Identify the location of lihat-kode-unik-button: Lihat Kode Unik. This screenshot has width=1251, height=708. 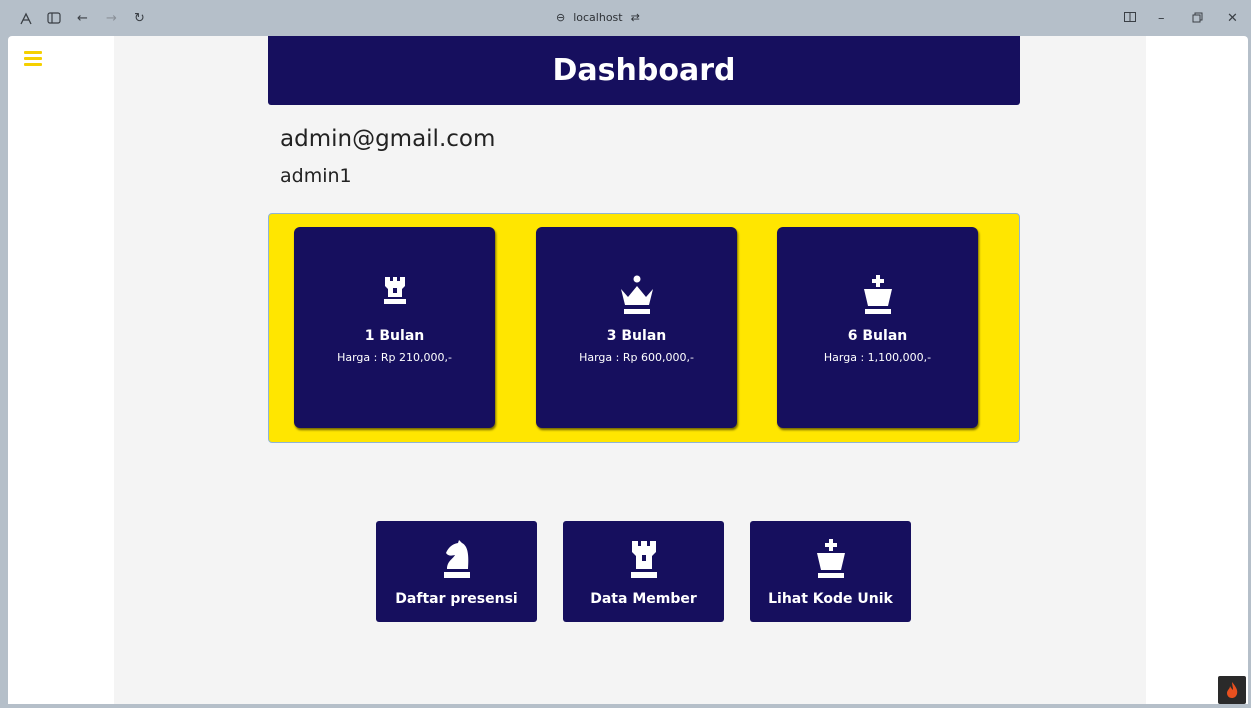
(830, 571).